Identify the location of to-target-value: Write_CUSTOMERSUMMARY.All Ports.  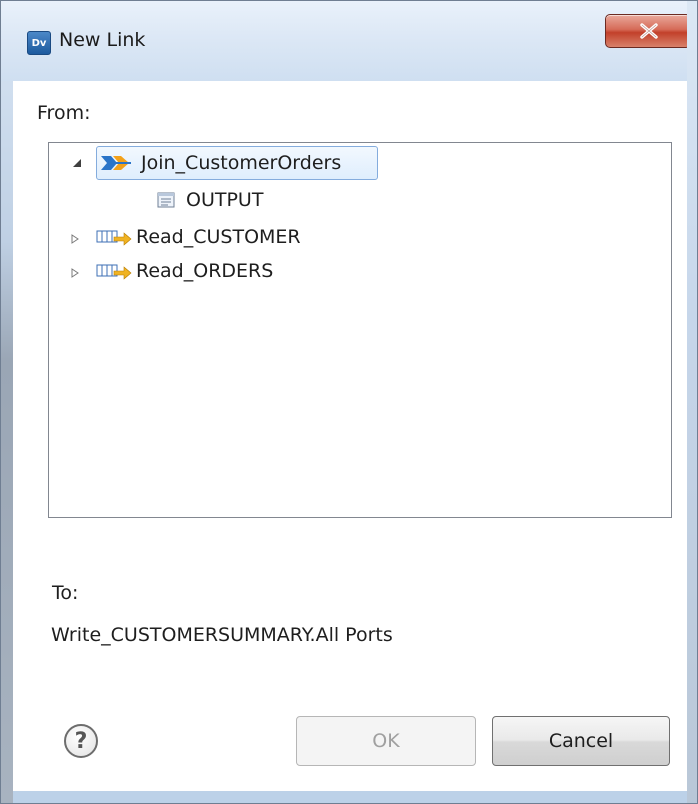
(222, 635).